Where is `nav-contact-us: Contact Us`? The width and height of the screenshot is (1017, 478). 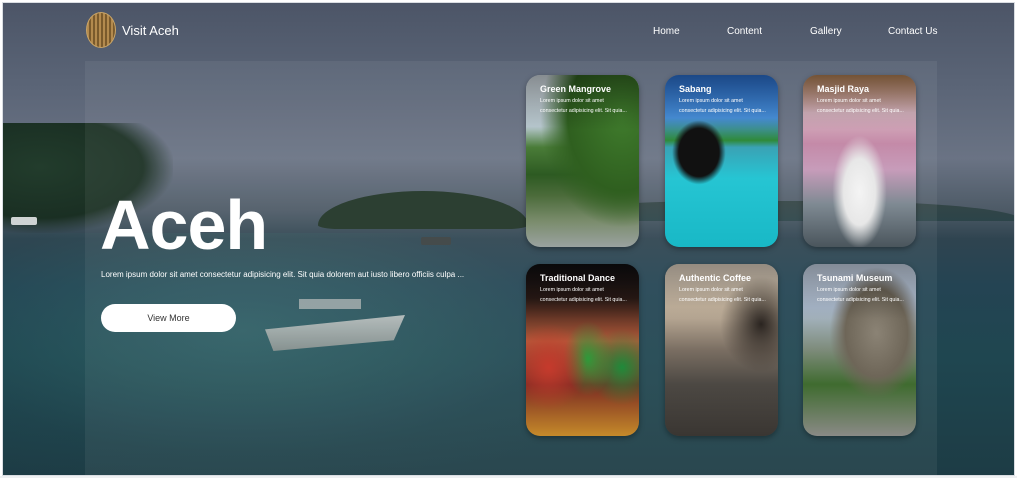 nav-contact-us: Contact Us is located at coordinates (912, 31).